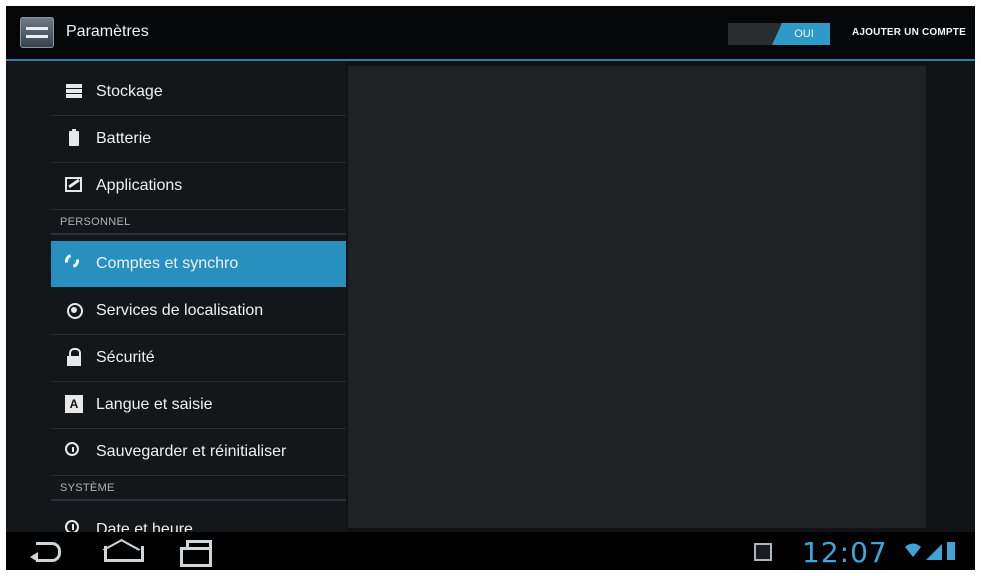 This screenshot has height=576, width=981. I want to click on sync-icon, so click(72, 261).